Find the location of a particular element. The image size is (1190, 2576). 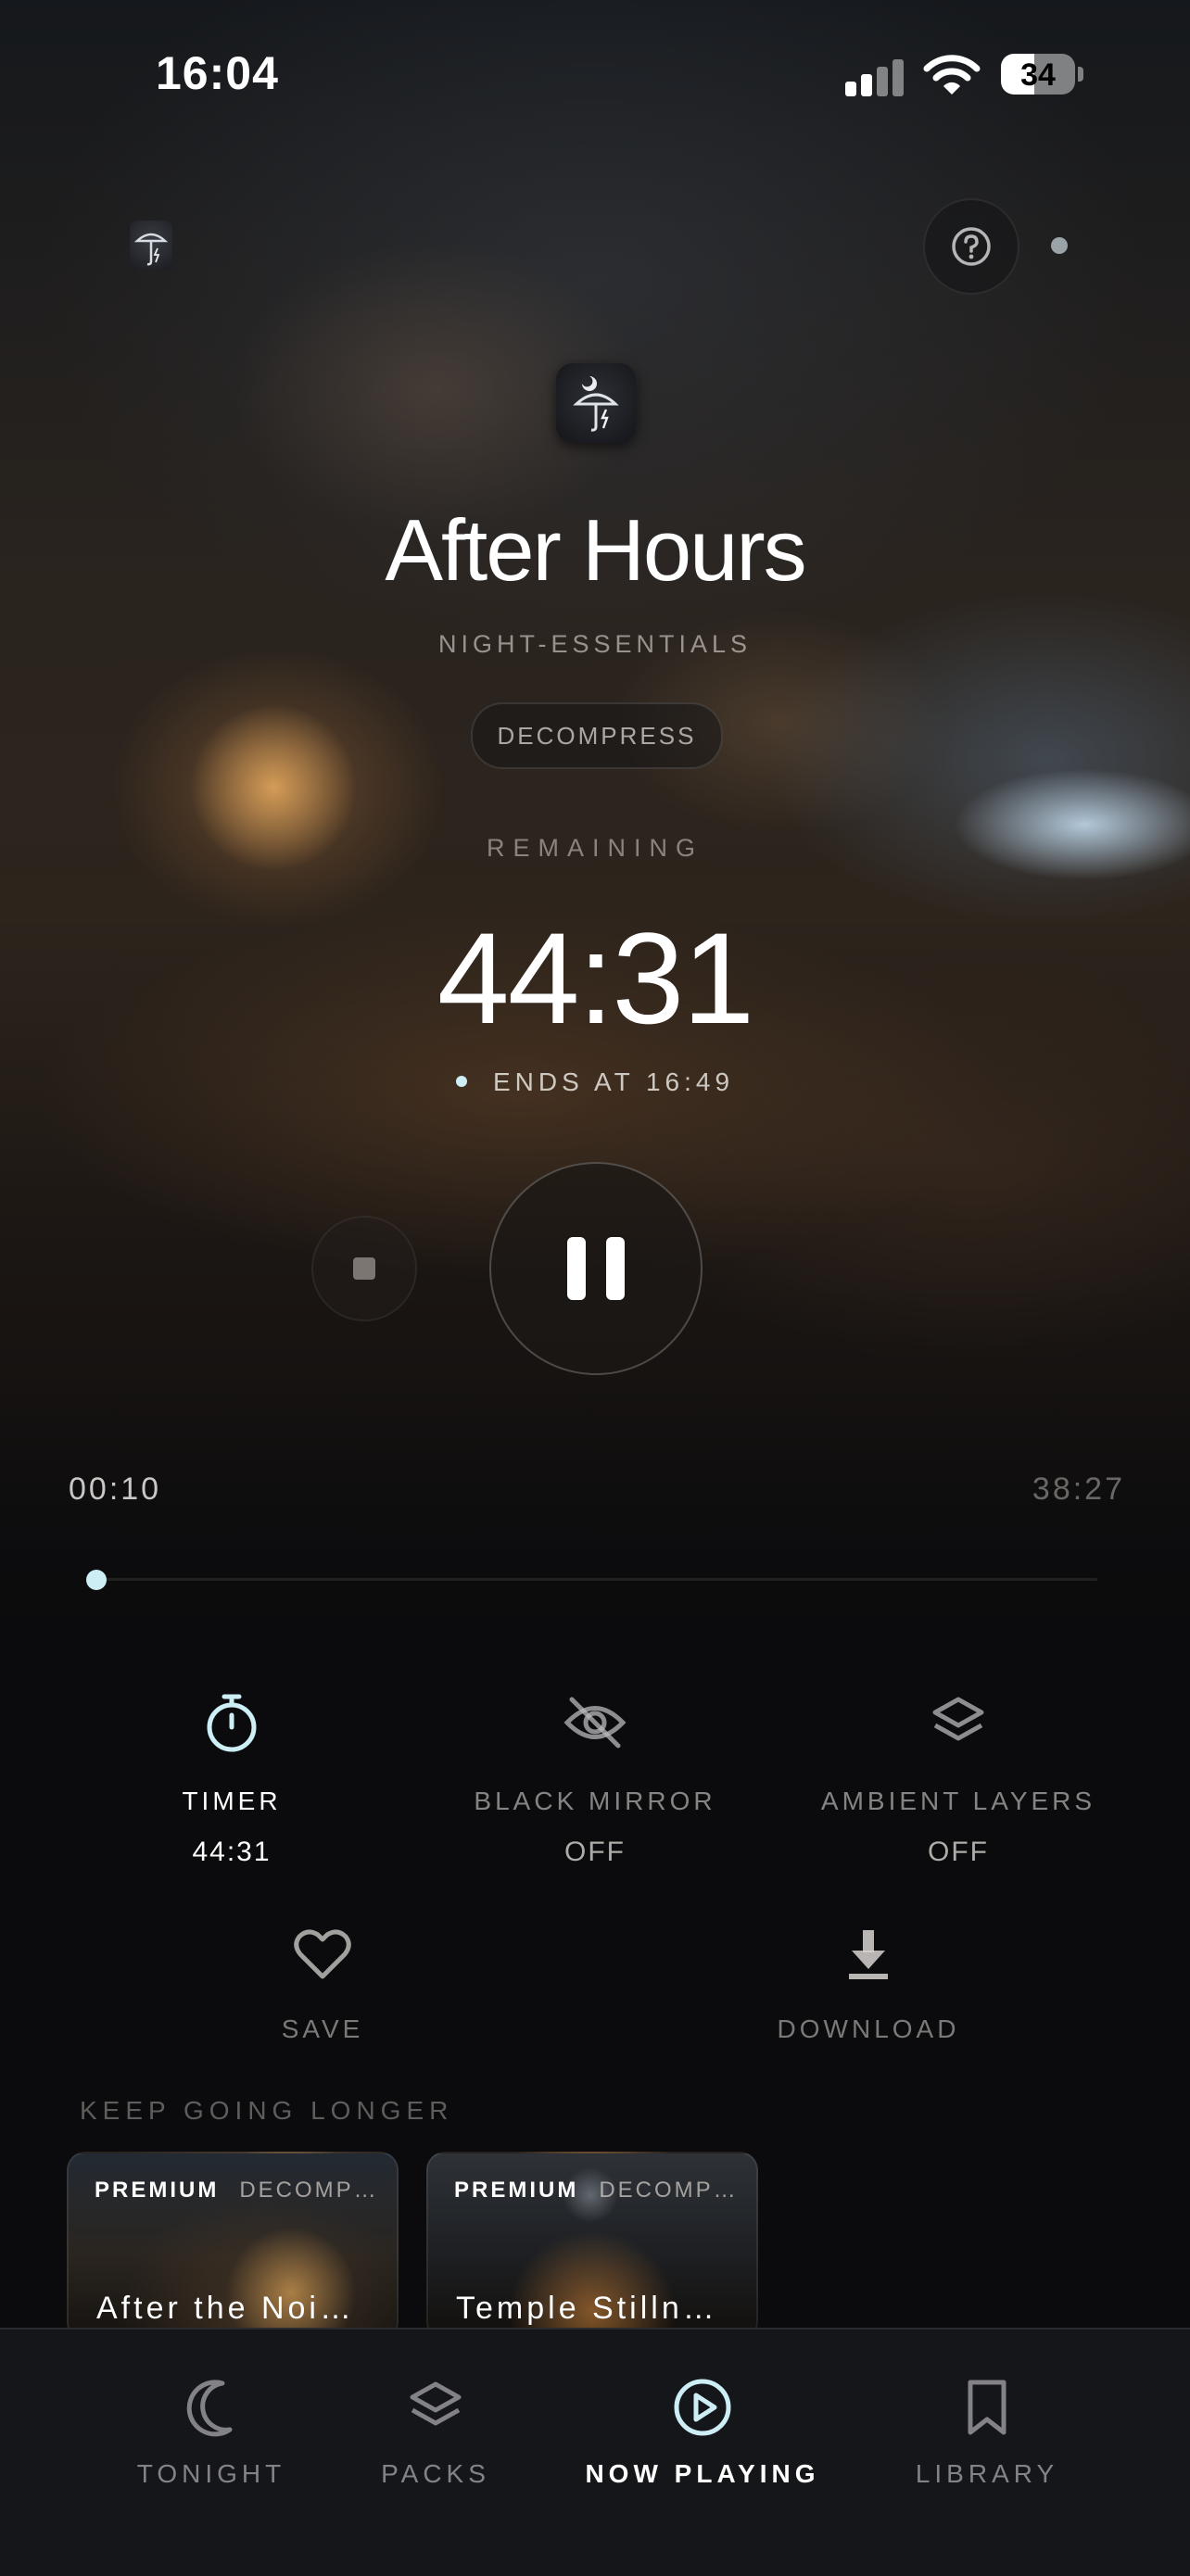

stop-button is located at coordinates (364, 1269).